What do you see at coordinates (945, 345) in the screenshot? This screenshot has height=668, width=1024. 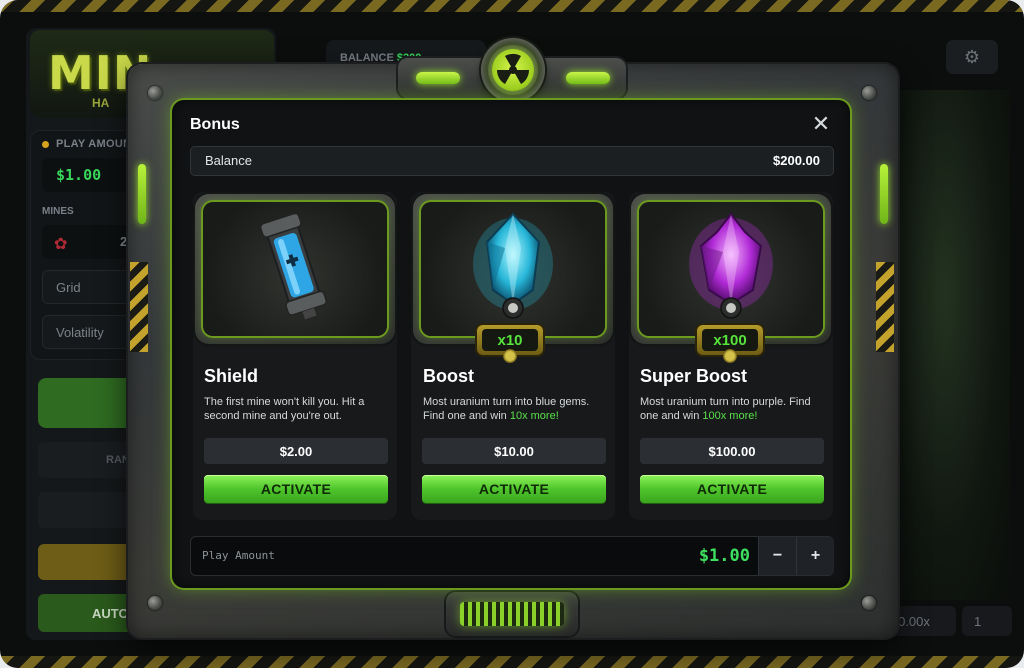 I see `game-field` at bounding box center [945, 345].